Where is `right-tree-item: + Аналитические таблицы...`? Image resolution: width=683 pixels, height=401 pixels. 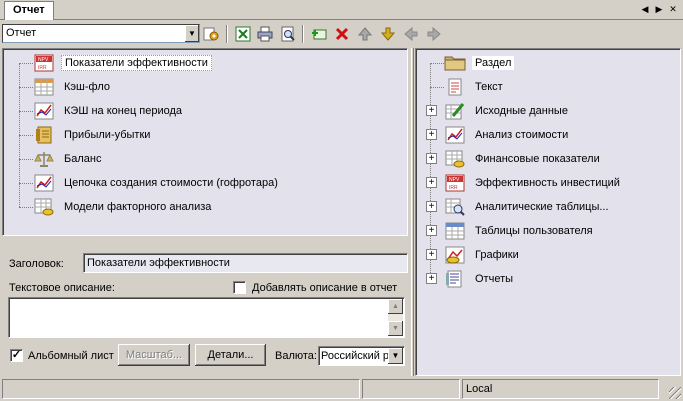 right-tree-item: + Аналитические таблицы... is located at coordinates (519, 207).